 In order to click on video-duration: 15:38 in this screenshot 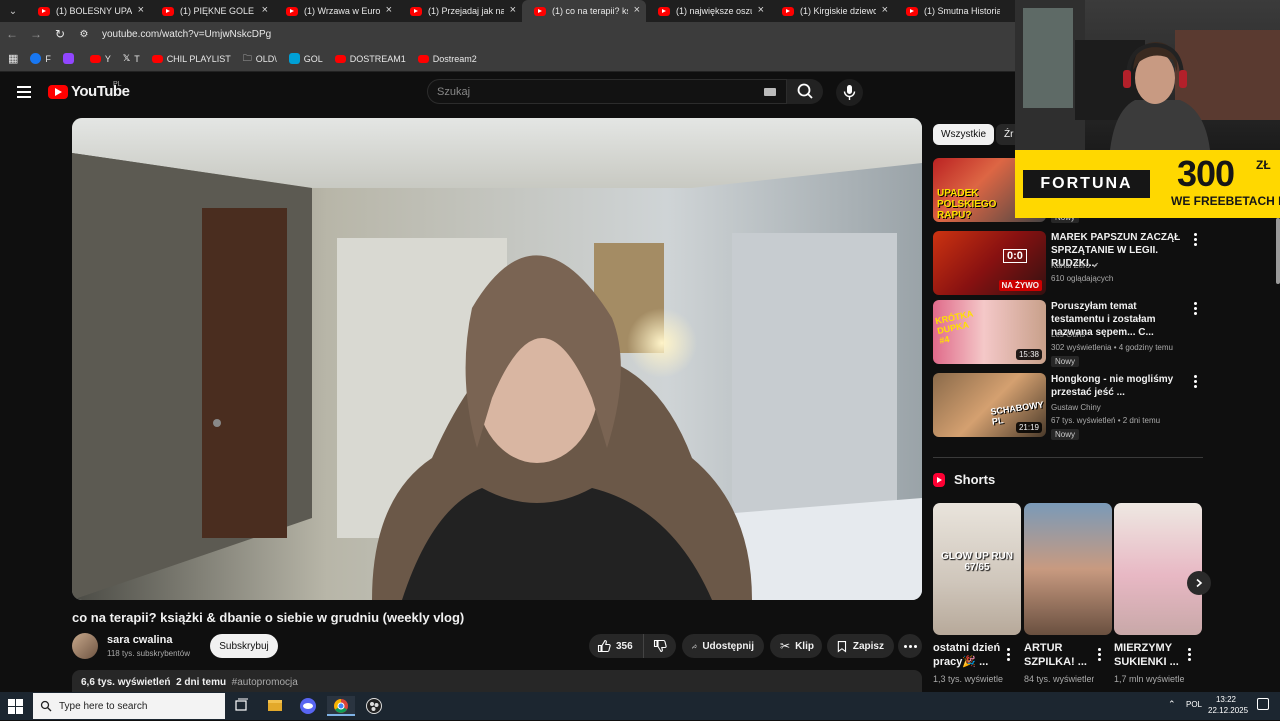, I will do `click(1028, 354)`.